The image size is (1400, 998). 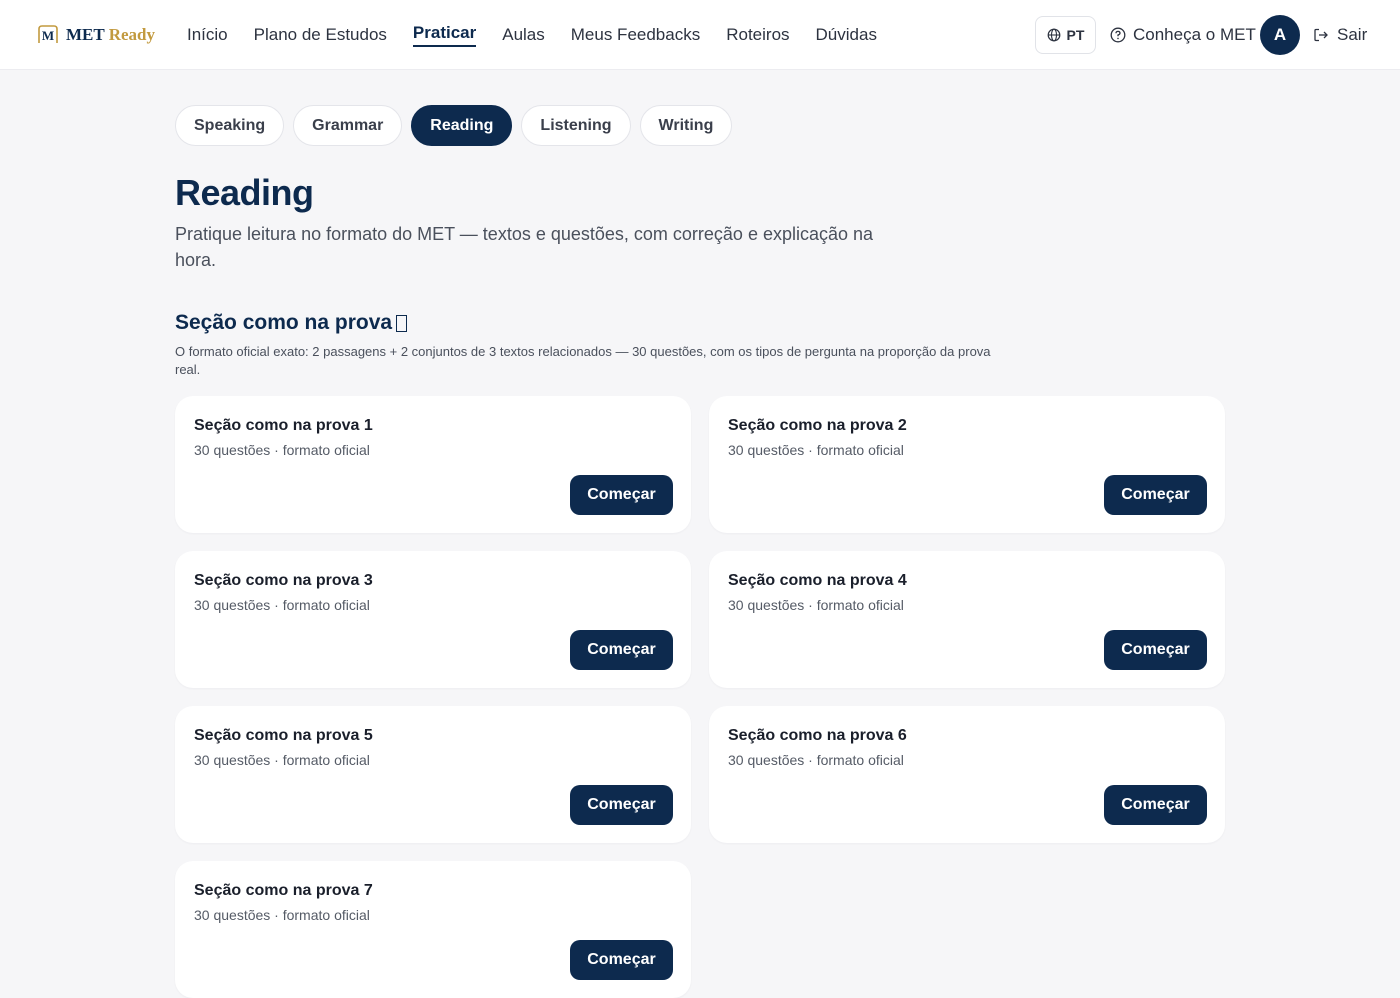 I want to click on card-title: Seção como na prova 7, so click(x=283, y=890).